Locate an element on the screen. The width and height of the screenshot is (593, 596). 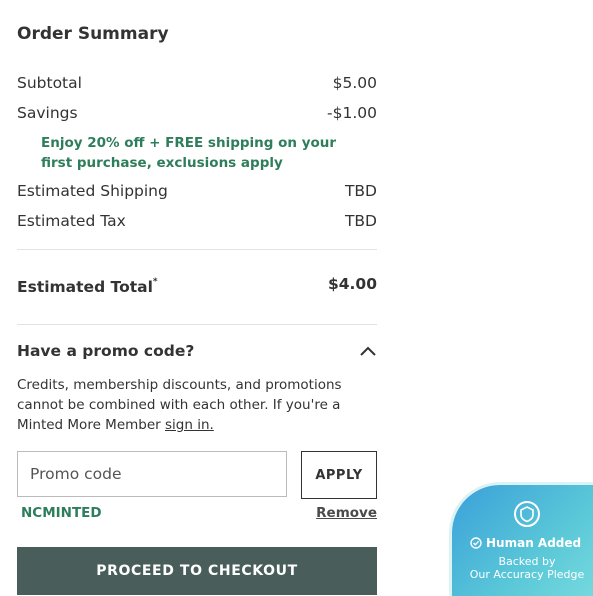
savings-label: Savings is located at coordinates (47, 113).